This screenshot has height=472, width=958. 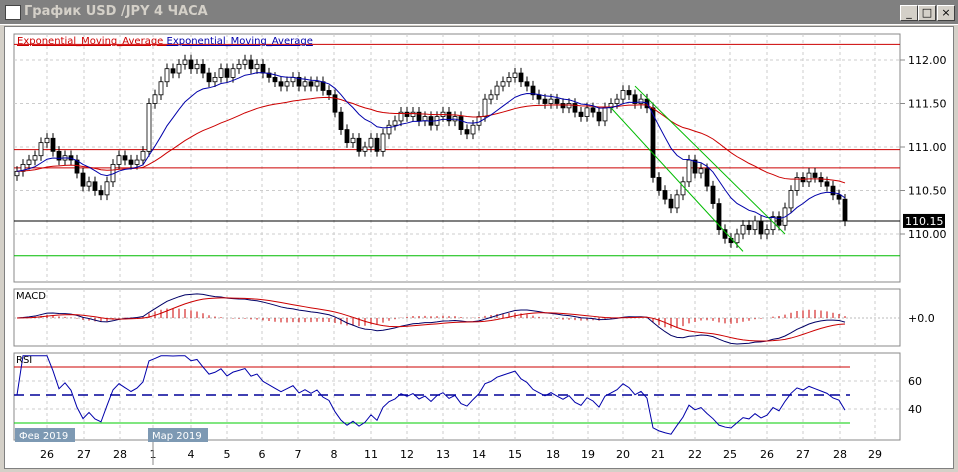 I want to click on maximize-button: □, so click(x=927, y=13).